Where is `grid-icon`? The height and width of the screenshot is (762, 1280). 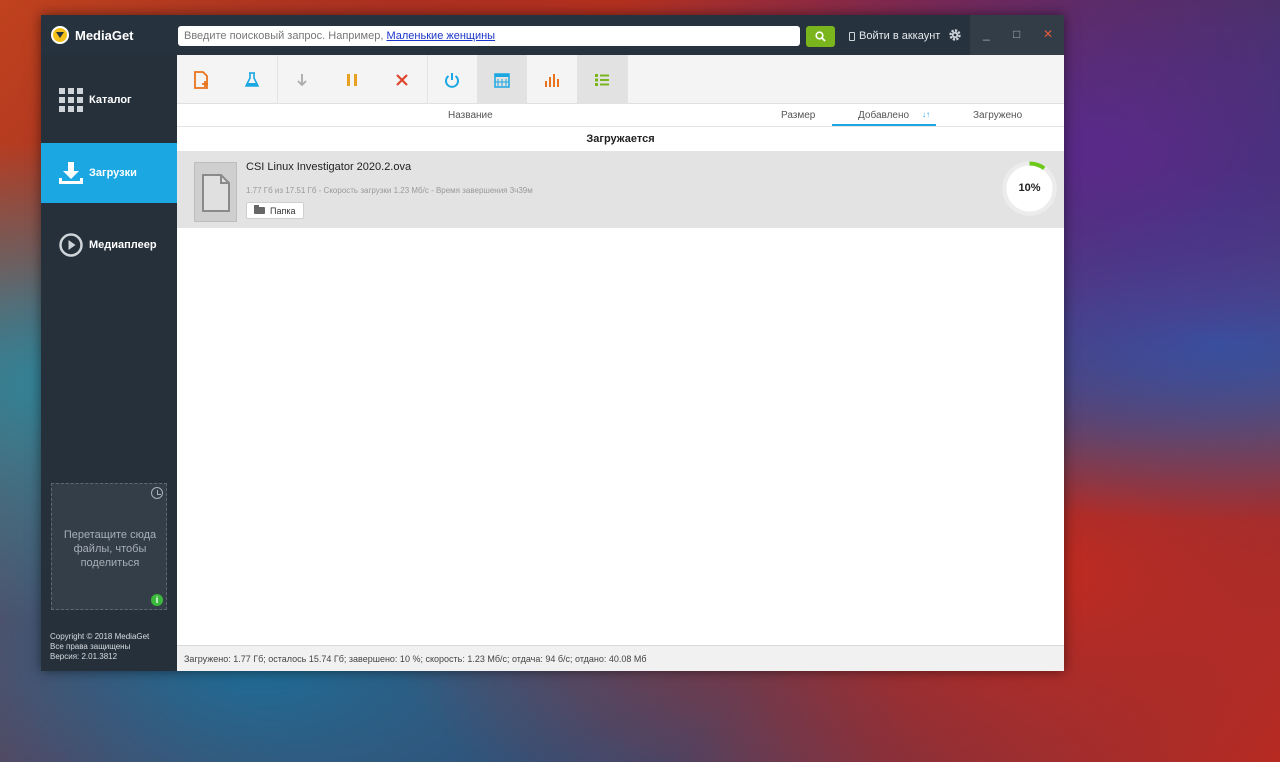
grid-icon is located at coordinates (71, 100).